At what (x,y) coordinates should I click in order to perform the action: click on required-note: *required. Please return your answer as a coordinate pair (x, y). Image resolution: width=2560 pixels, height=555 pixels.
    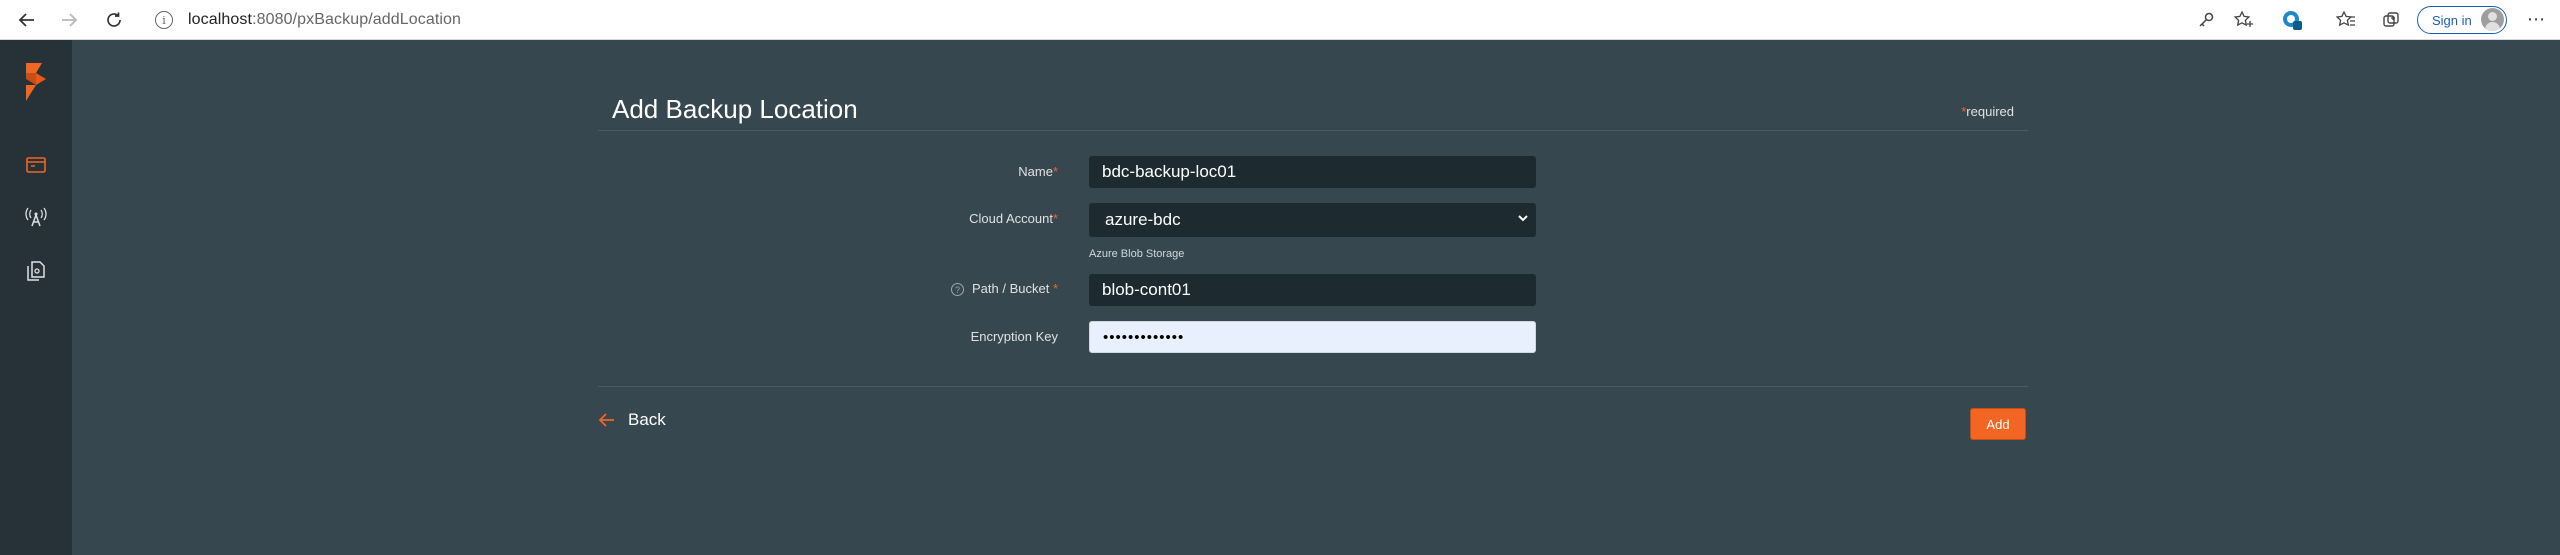
    Looking at the image, I should click on (1987, 111).